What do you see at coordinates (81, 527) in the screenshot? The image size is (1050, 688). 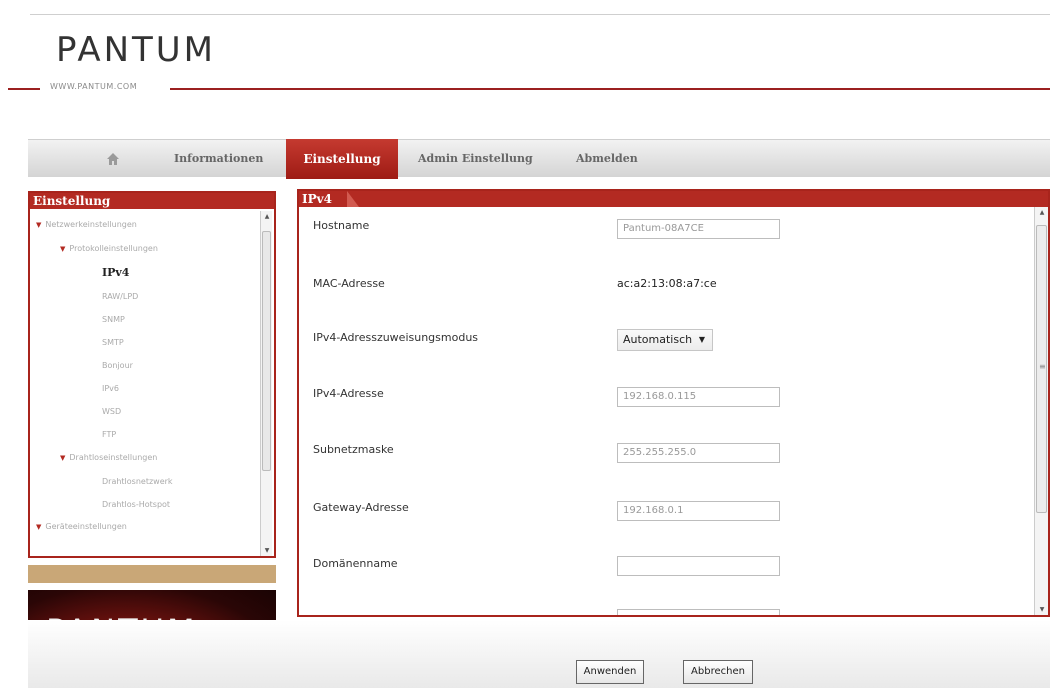 I see `tree-item-geraeteeinstellungen: ▼ Geräteeinstellungen` at bounding box center [81, 527].